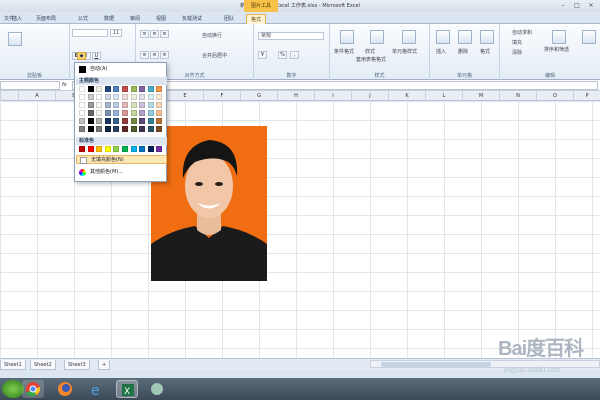  I want to click on cell-style-button: 单元格样式, so click(404, 51).